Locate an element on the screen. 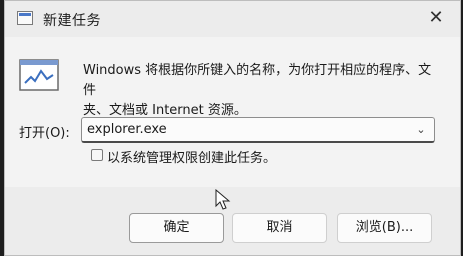  chevron-down-icon: ⌄ is located at coordinates (421, 130).